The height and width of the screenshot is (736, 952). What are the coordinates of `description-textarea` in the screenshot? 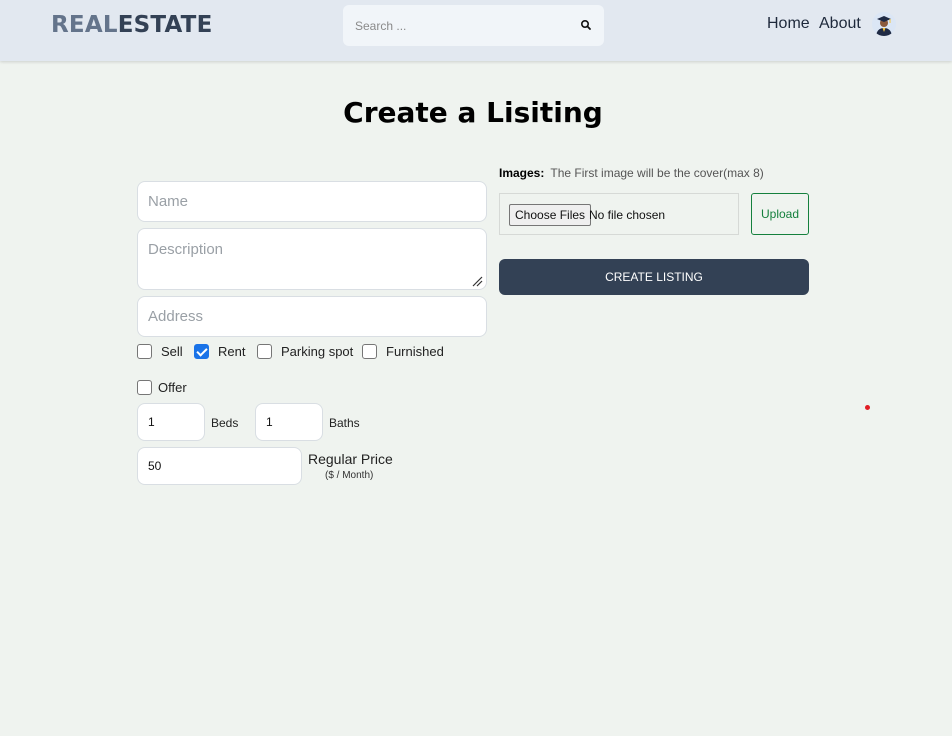 It's located at (312, 259).